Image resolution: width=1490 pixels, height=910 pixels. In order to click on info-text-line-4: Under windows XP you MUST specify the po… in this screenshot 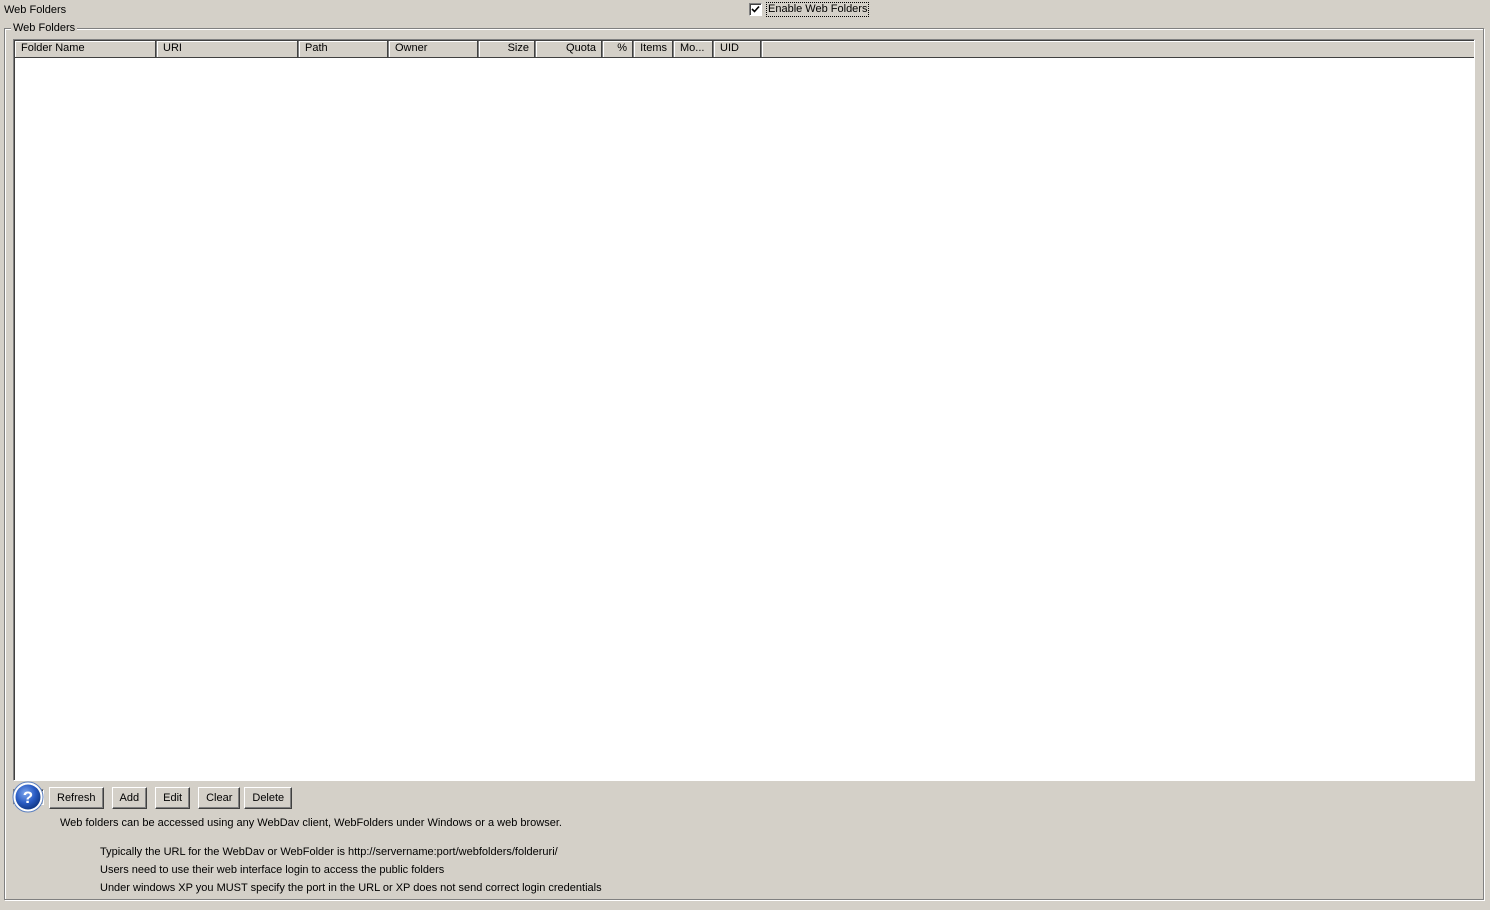, I will do `click(351, 888)`.